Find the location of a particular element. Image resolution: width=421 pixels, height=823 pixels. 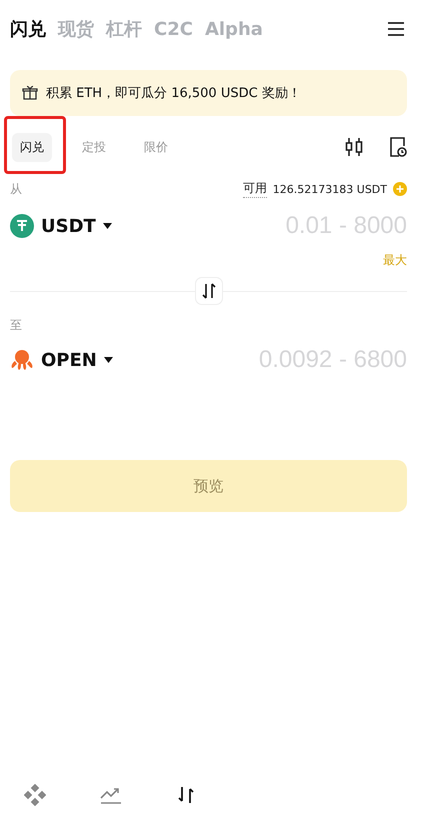

diamond-logo-icon is located at coordinates (35, 795).